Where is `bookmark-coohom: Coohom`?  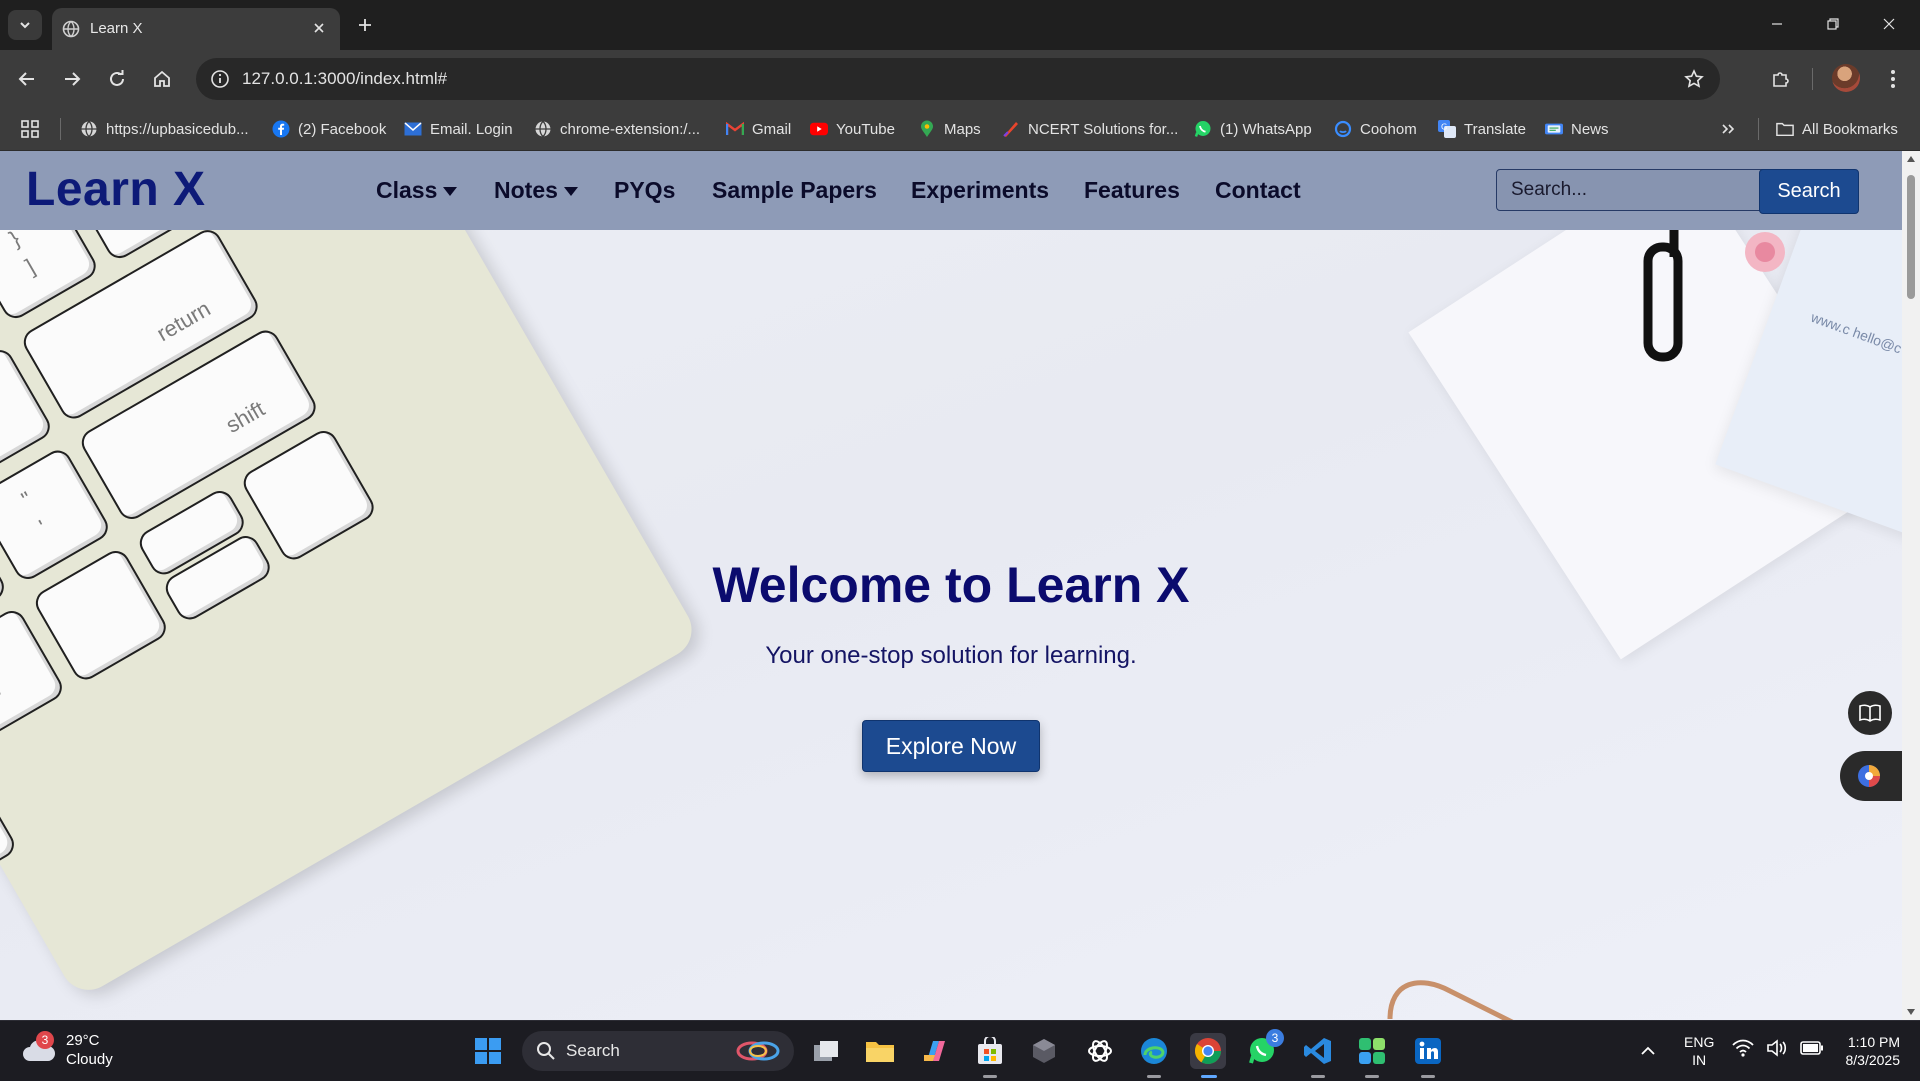 bookmark-coohom: Coohom is located at coordinates (1375, 129).